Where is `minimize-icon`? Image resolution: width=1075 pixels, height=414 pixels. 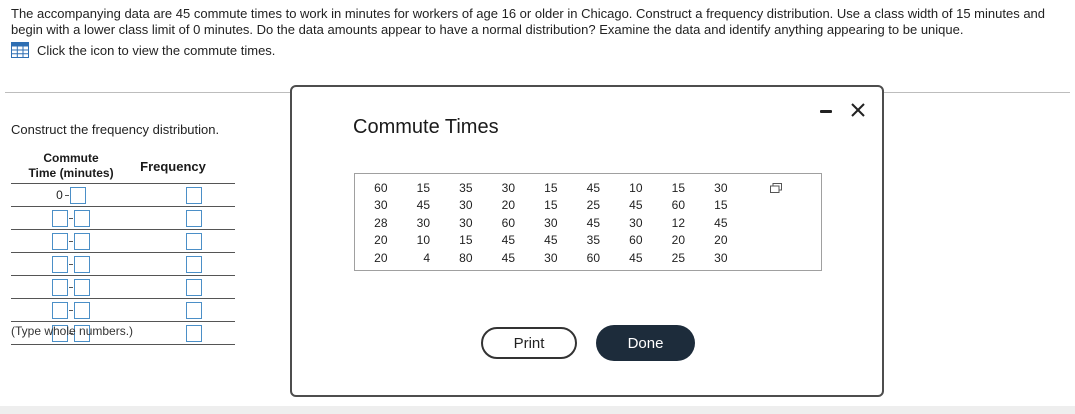 minimize-icon is located at coordinates (826, 111).